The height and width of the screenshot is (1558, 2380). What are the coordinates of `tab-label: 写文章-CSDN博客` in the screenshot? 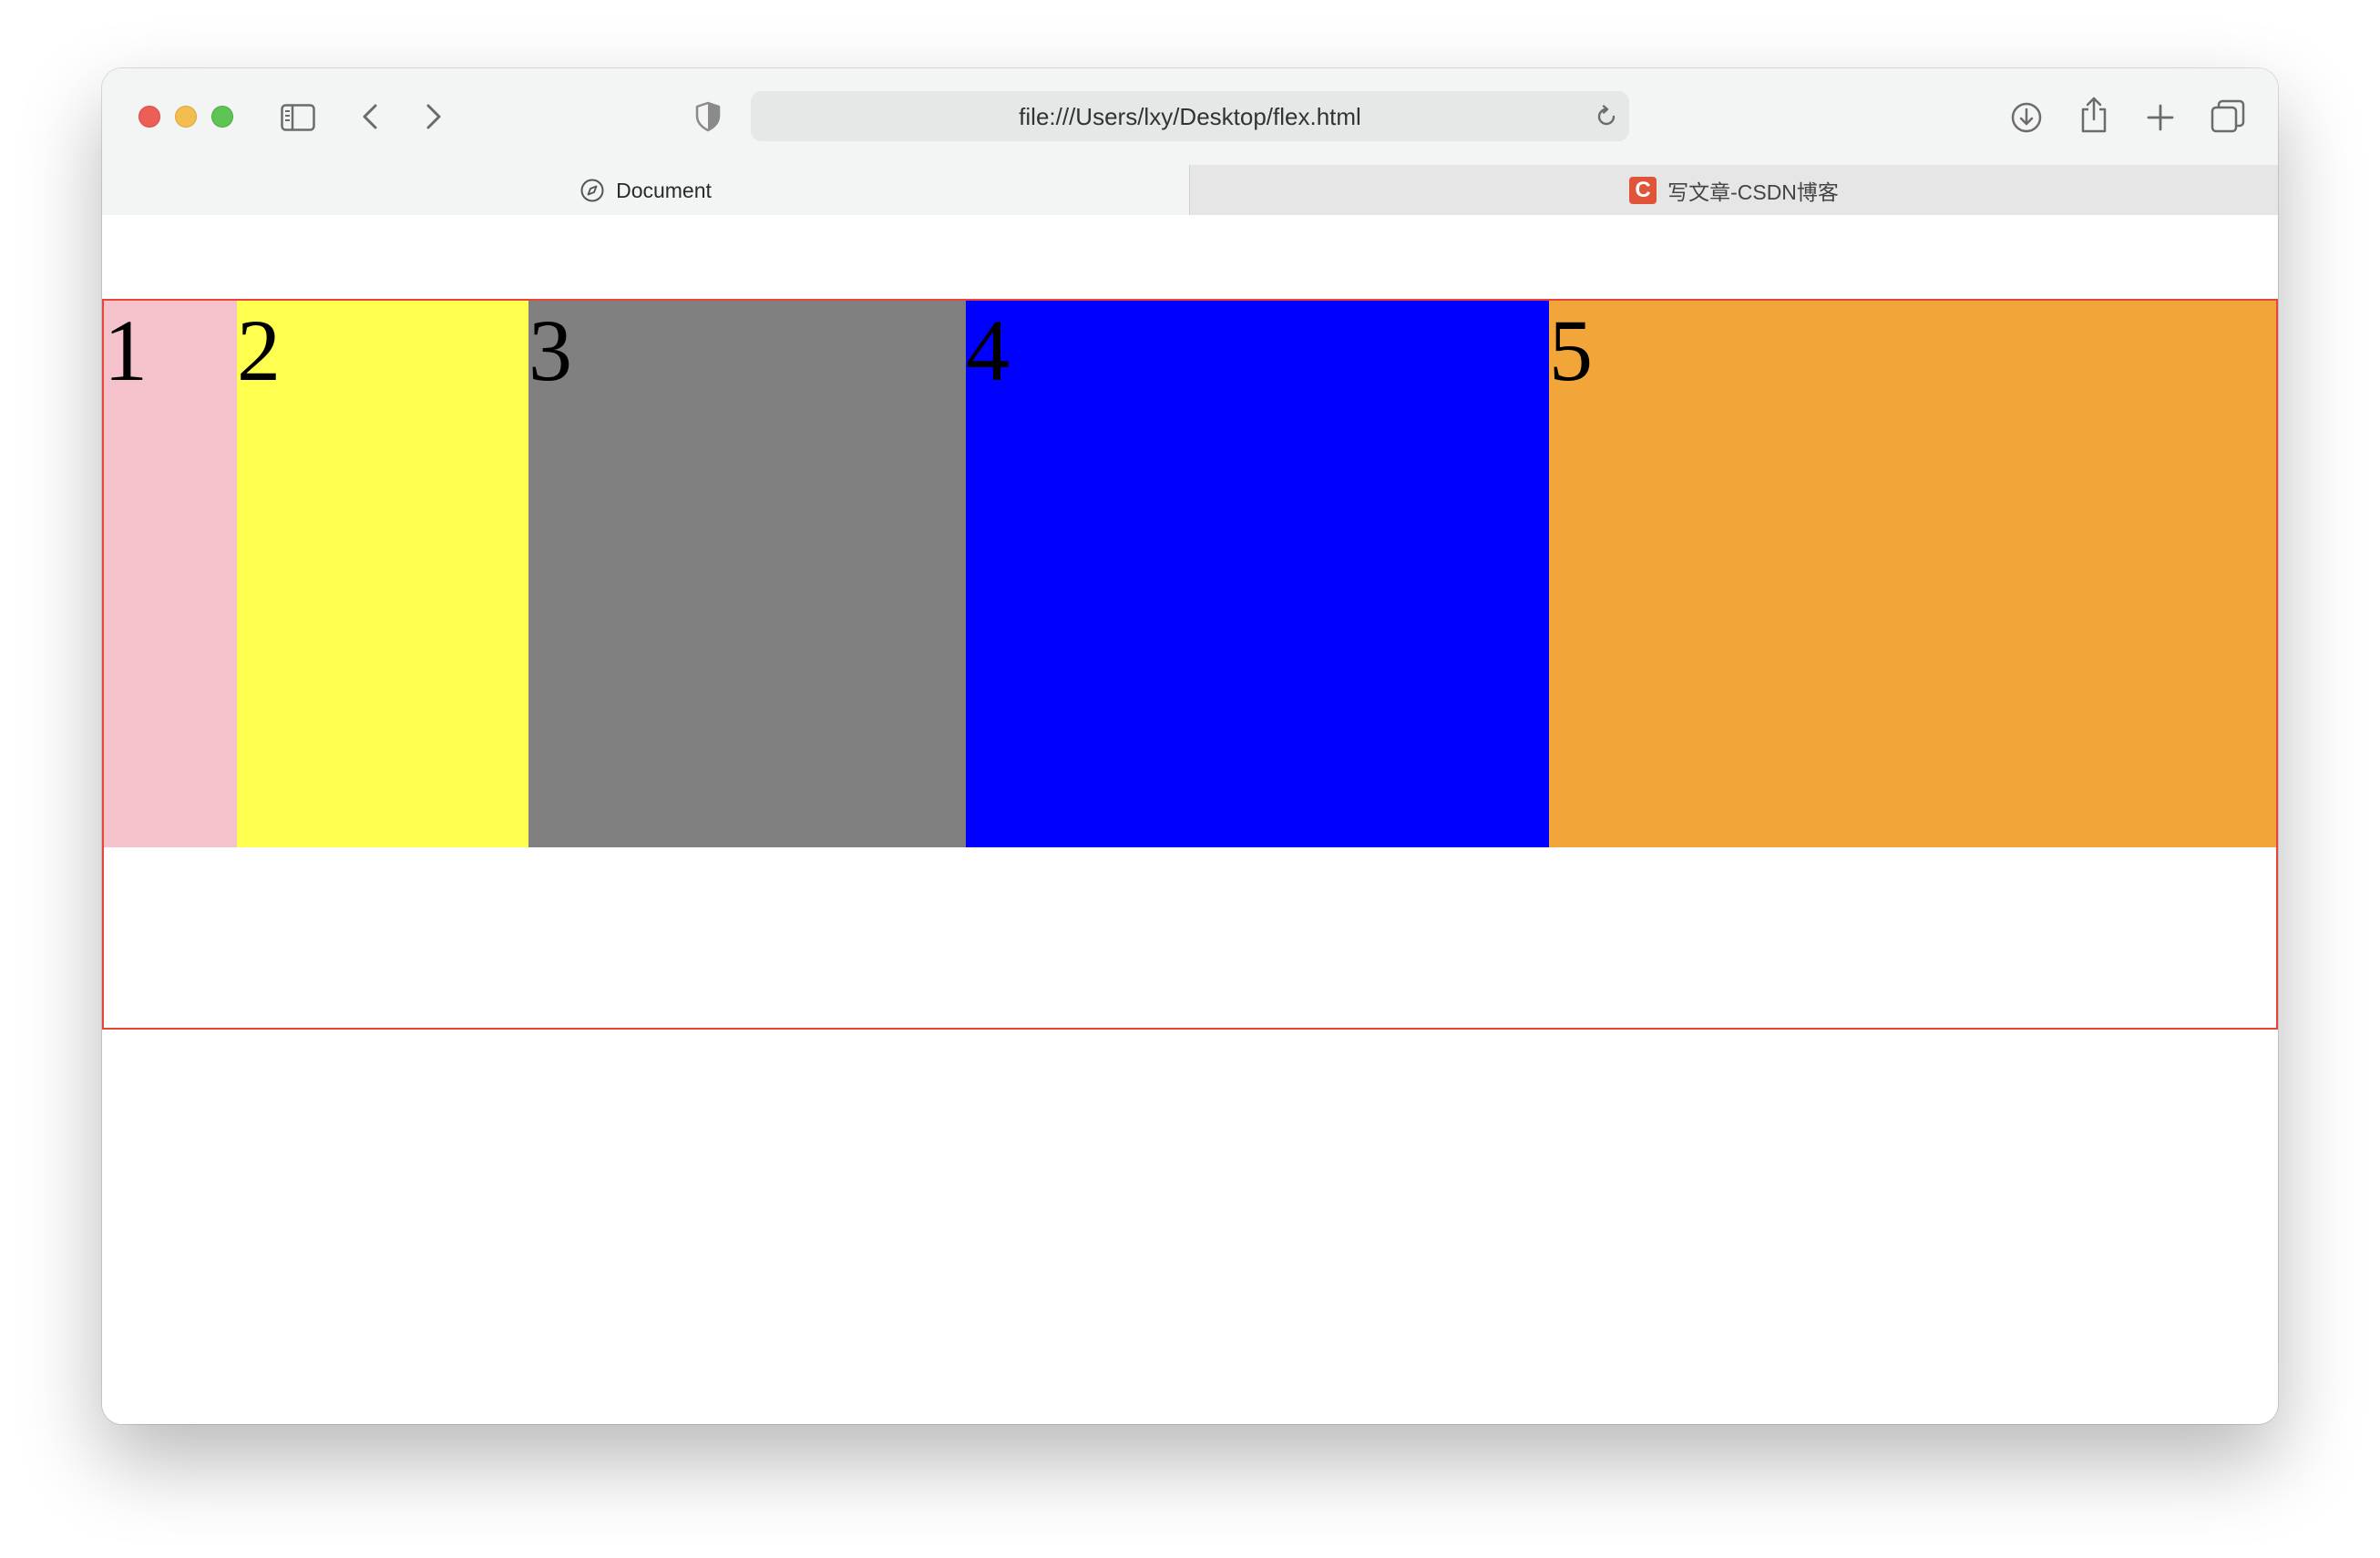 It's located at (1753, 191).